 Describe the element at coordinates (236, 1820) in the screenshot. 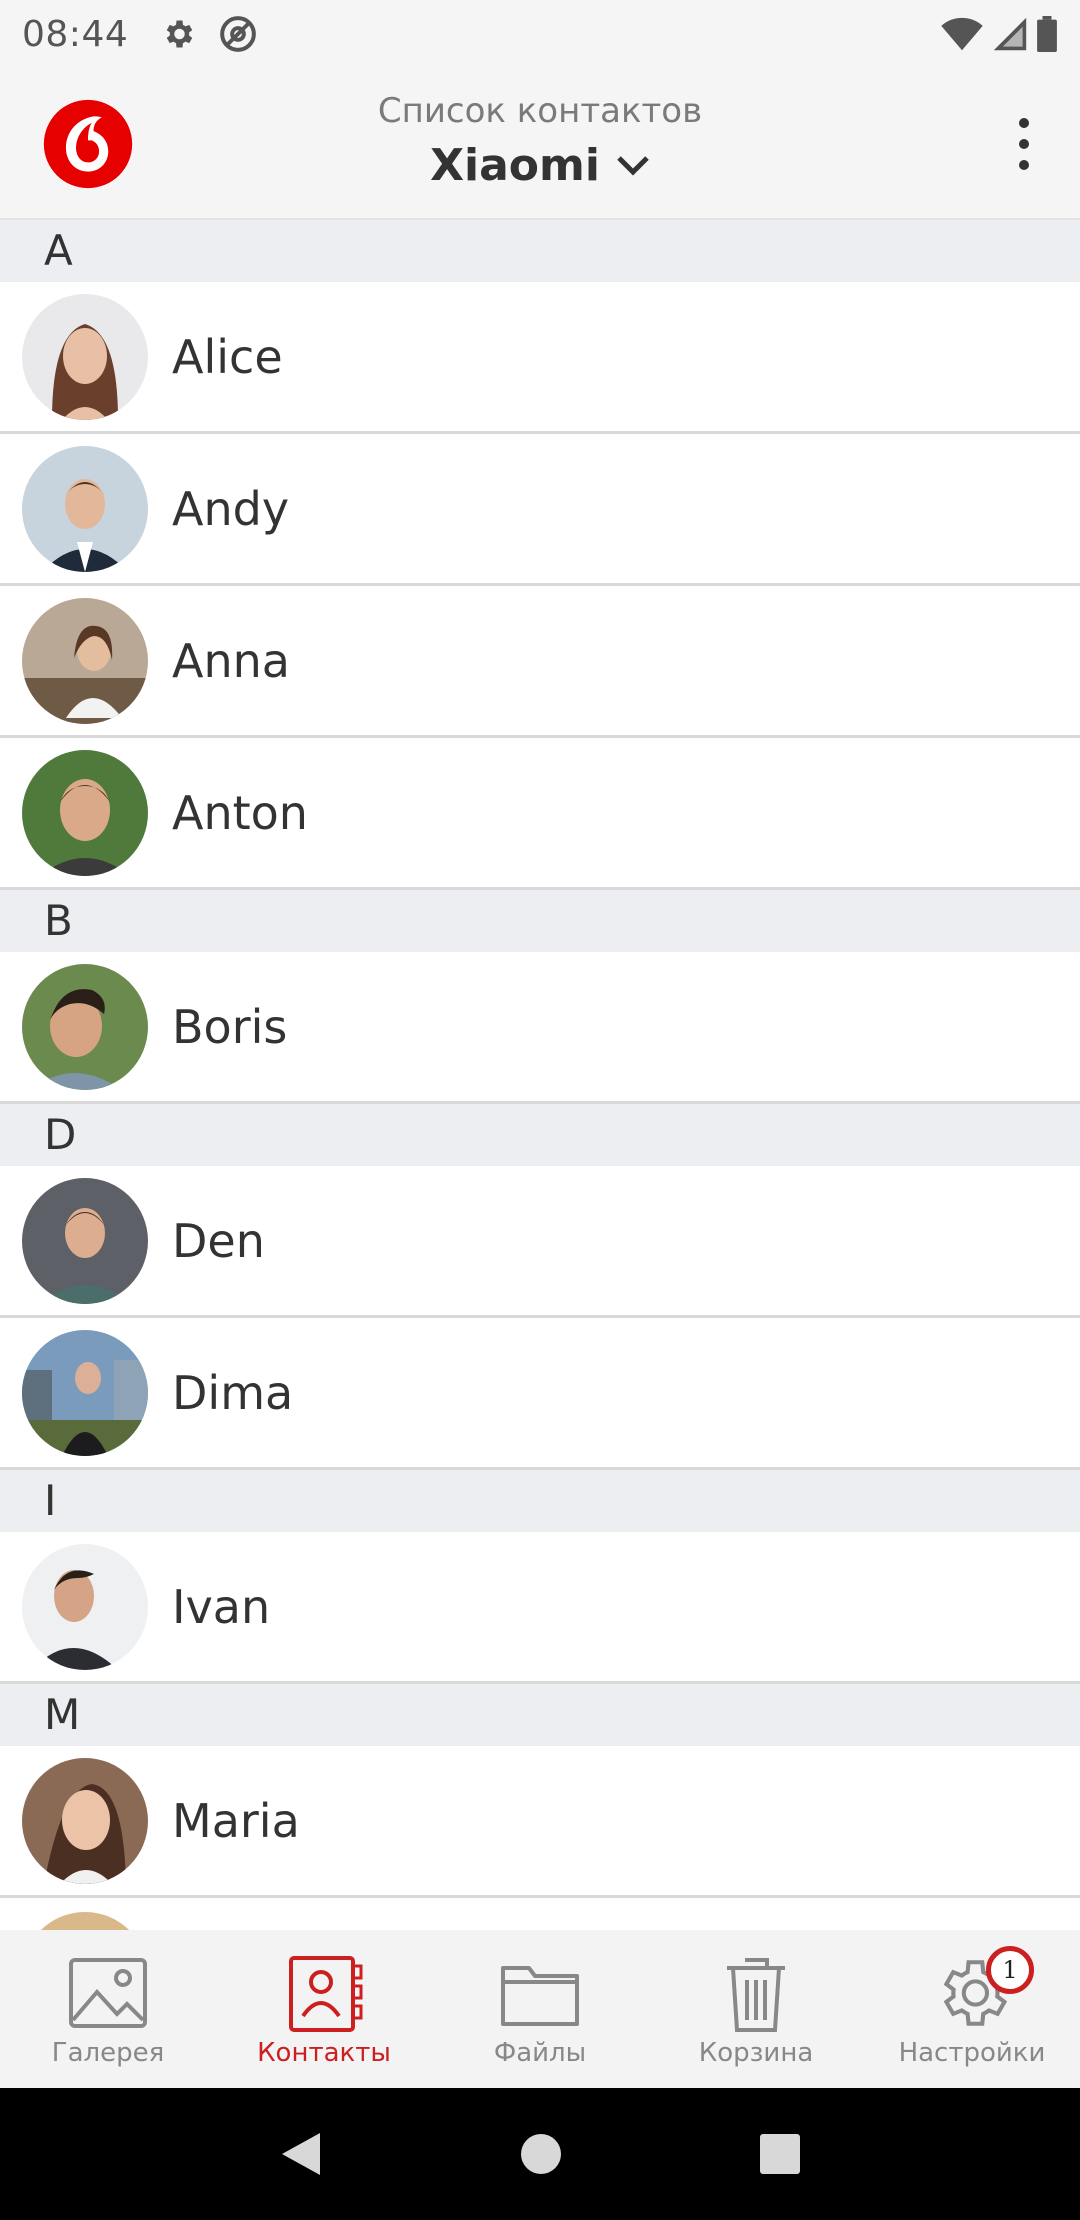

I see `contact-name: Maria` at that location.